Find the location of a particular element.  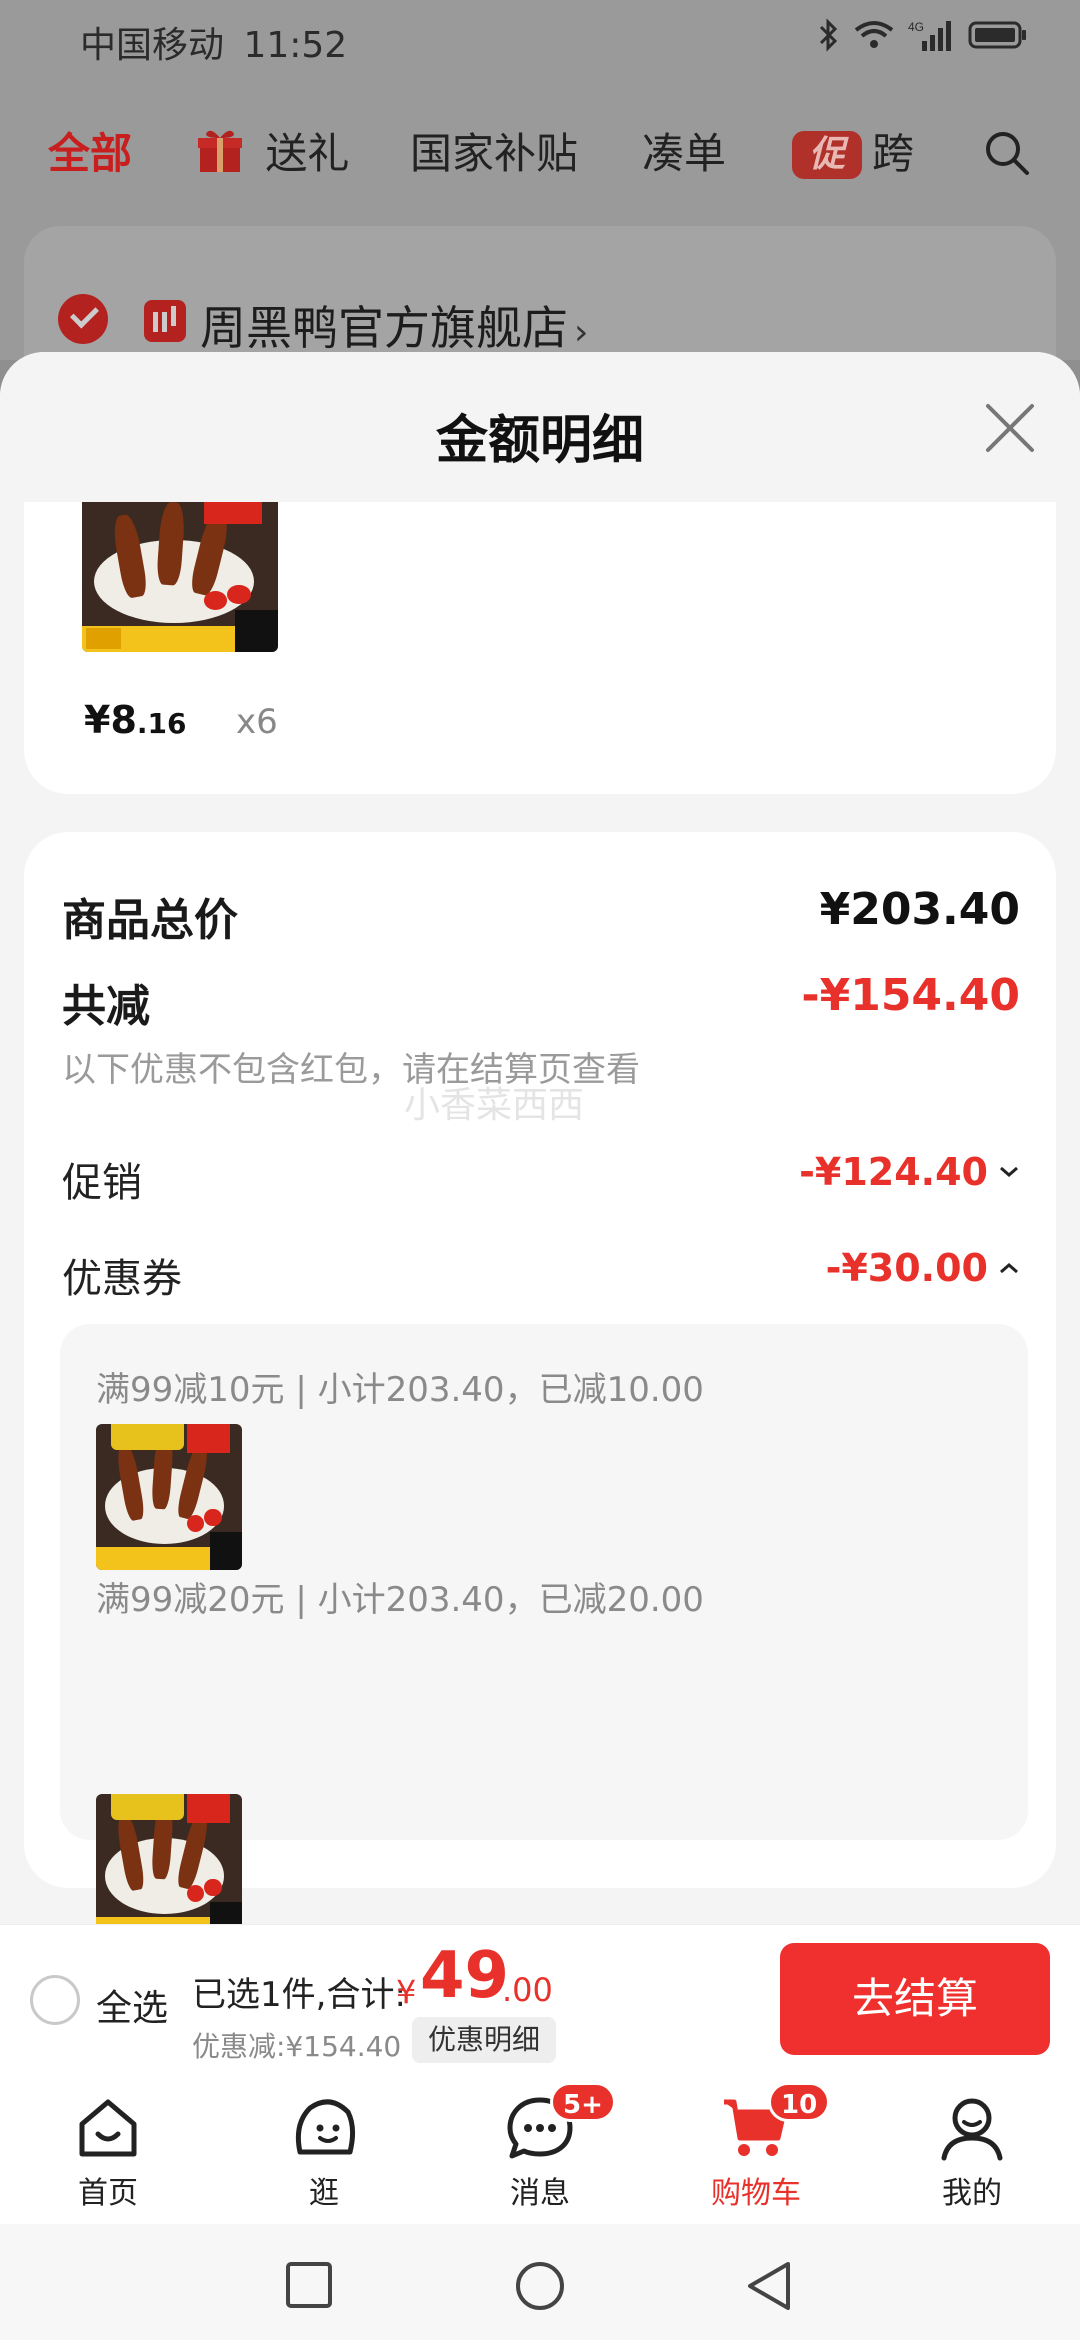

cart-badge: 10 is located at coordinates (799, 2102).